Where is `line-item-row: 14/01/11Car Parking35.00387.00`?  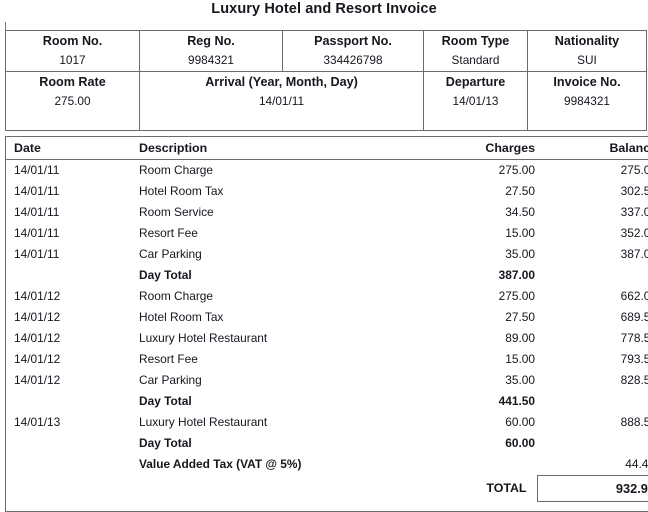 line-item-row: 14/01/11Car Parking35.00387.00 is located at coordinates (327, 254).